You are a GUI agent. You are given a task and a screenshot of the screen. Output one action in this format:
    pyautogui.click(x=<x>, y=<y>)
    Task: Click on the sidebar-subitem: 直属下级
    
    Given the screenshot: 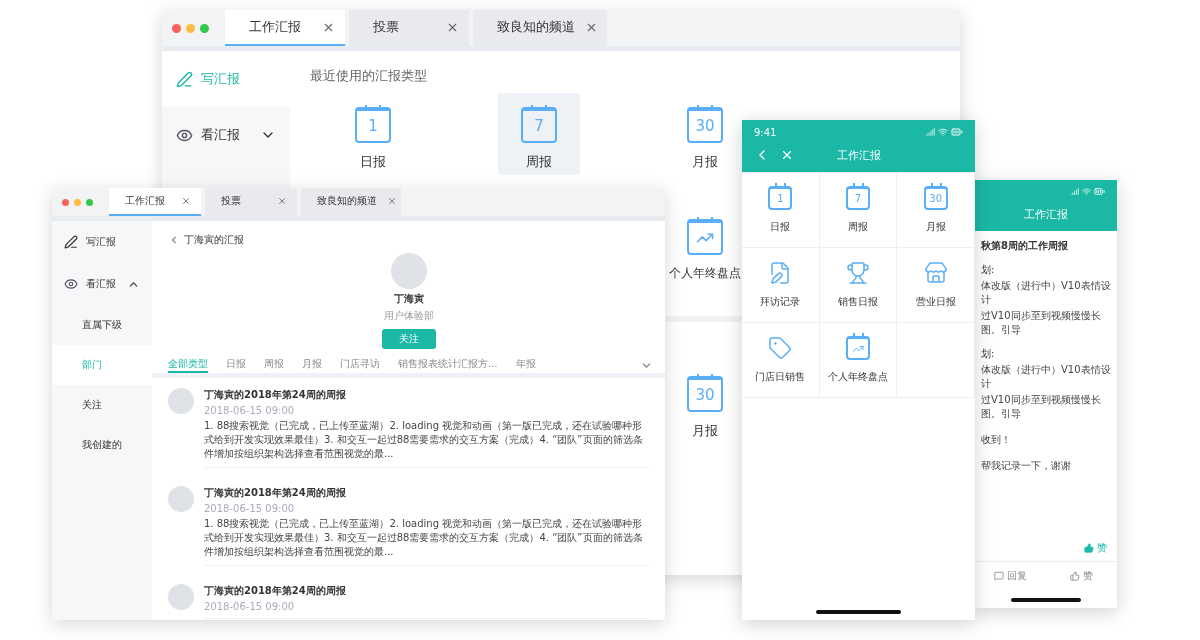 What is the action you would take?
    pyautogui.click(x=102, y=325)
    